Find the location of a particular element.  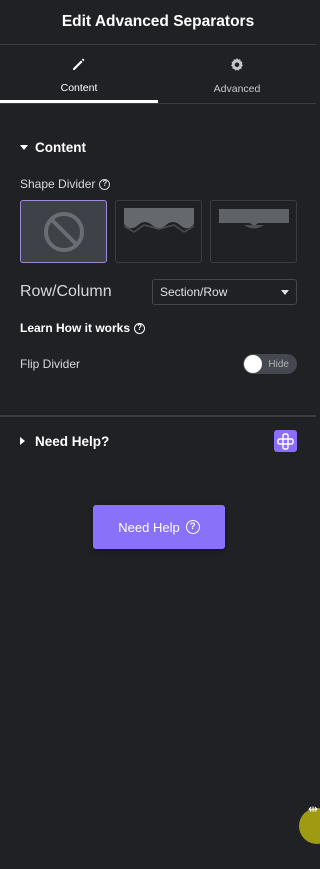

need-help-title: Need Help? is located at coordinates (72, 441).